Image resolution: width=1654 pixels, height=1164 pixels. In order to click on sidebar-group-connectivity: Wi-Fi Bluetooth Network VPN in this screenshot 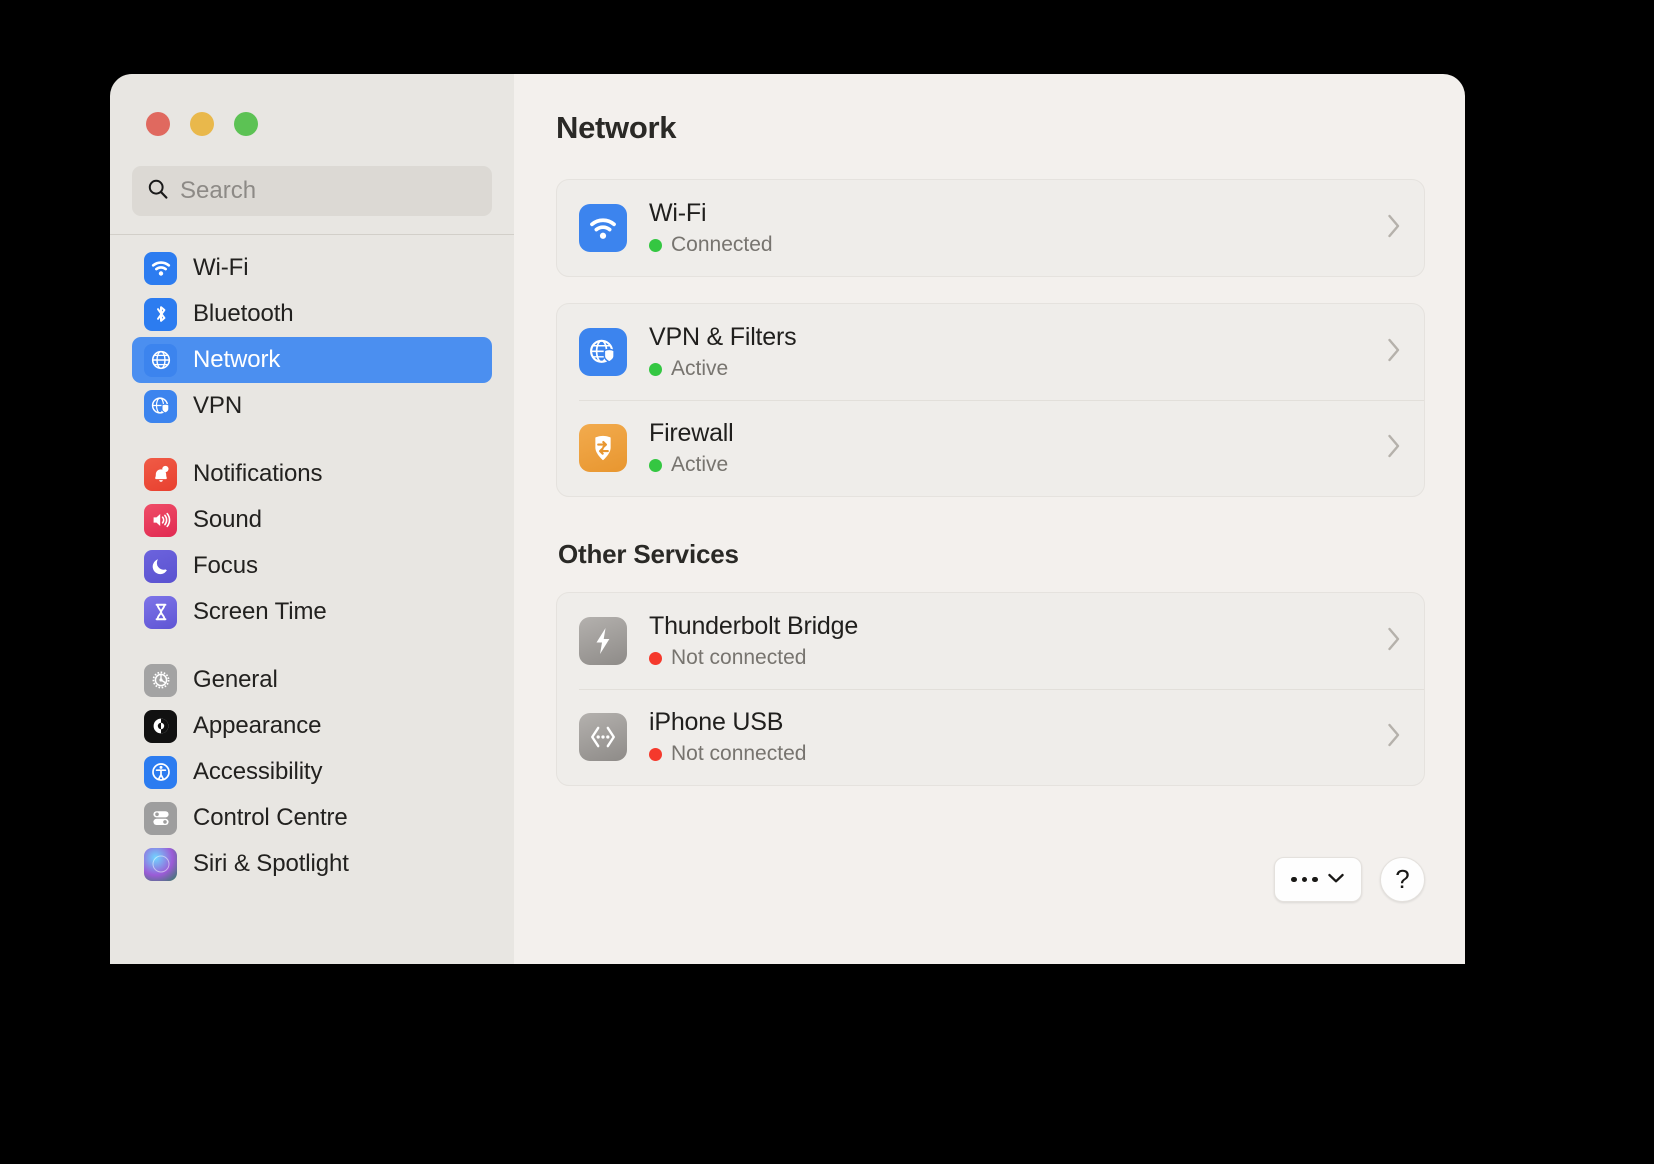, I will do `click(312, 337)`.